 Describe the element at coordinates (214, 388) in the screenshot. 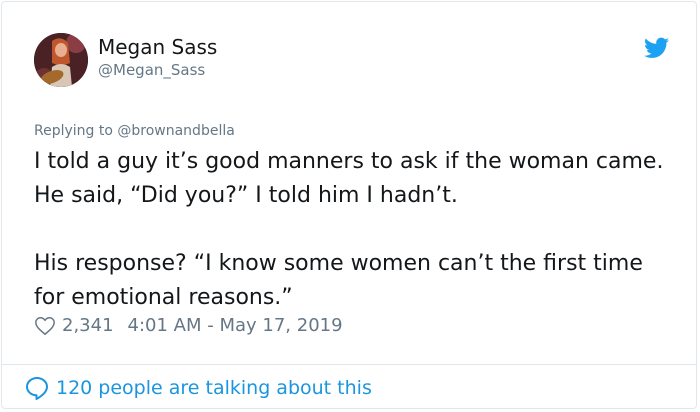

I see `talking-about-text: 120 people are talking about this` at that location.